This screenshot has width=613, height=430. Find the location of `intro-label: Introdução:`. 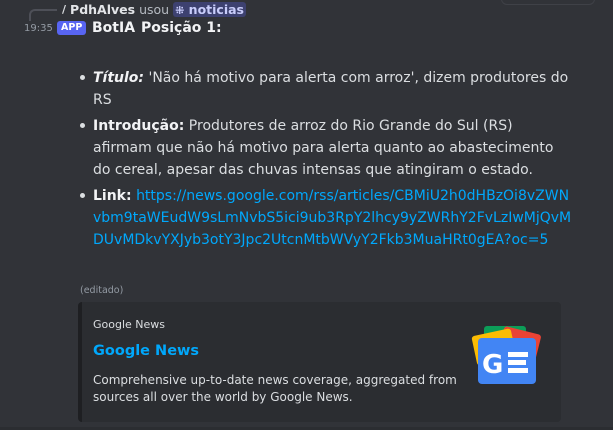

intro-label: Introdução: is located at coordinates (139, 126).